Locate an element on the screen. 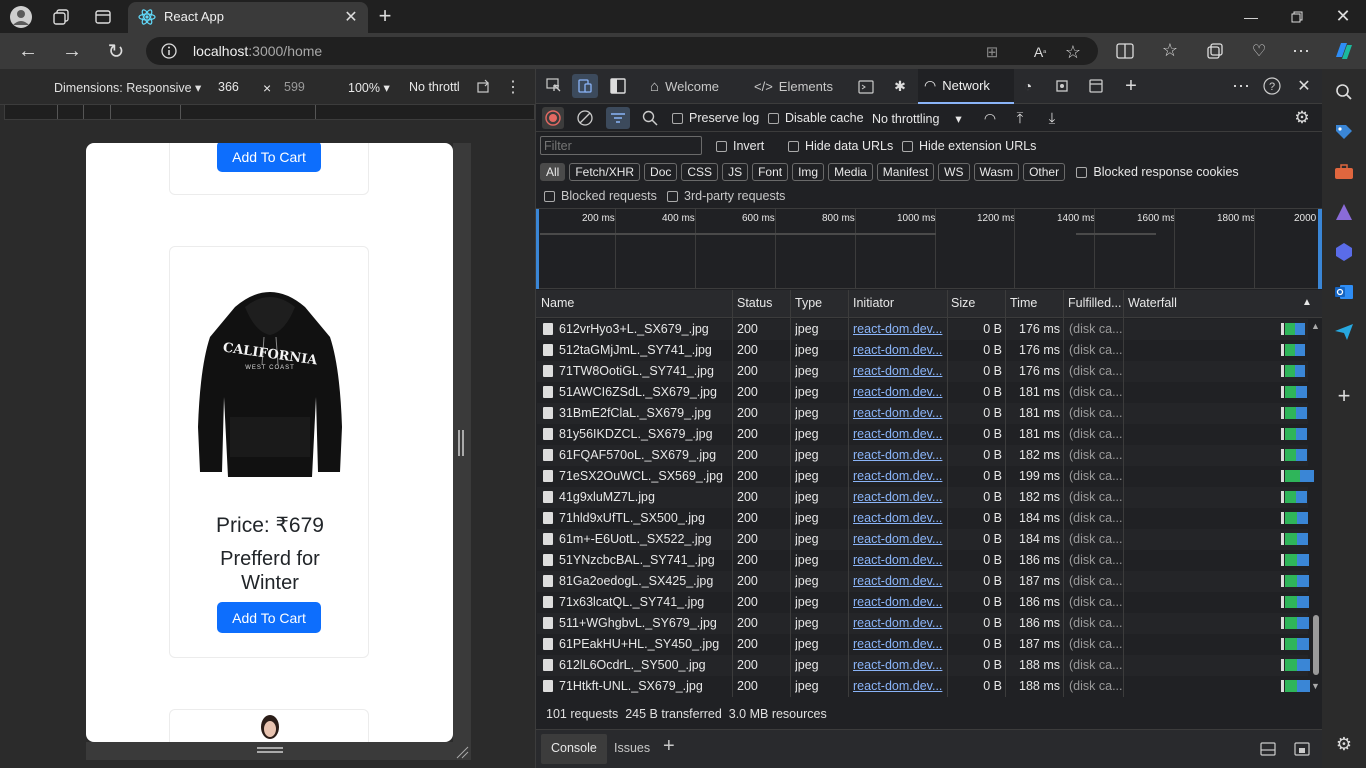 Image resolution: width=1366 pixels, height=768 pixels. hide-extension-urls-checkbox: Hide extension URLs is located at coordinates (969, 146).